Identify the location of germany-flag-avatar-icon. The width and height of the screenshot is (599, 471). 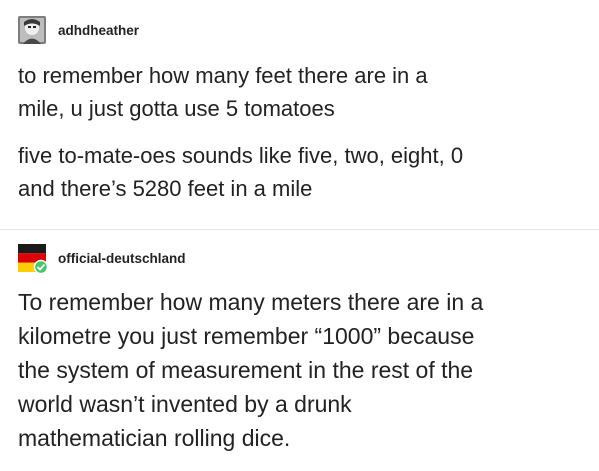
(33, 259).